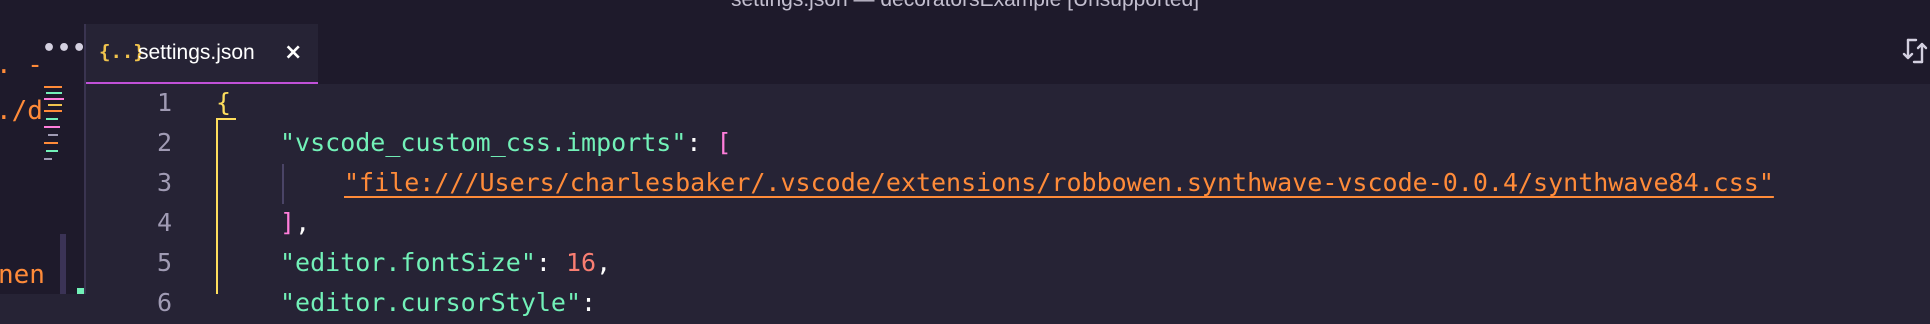 The image size is (1930, 324). Describe the element at coordinates (483, 142) in the screenshot. I see `json-key: "vscode_custom_css.imports"` at that location.